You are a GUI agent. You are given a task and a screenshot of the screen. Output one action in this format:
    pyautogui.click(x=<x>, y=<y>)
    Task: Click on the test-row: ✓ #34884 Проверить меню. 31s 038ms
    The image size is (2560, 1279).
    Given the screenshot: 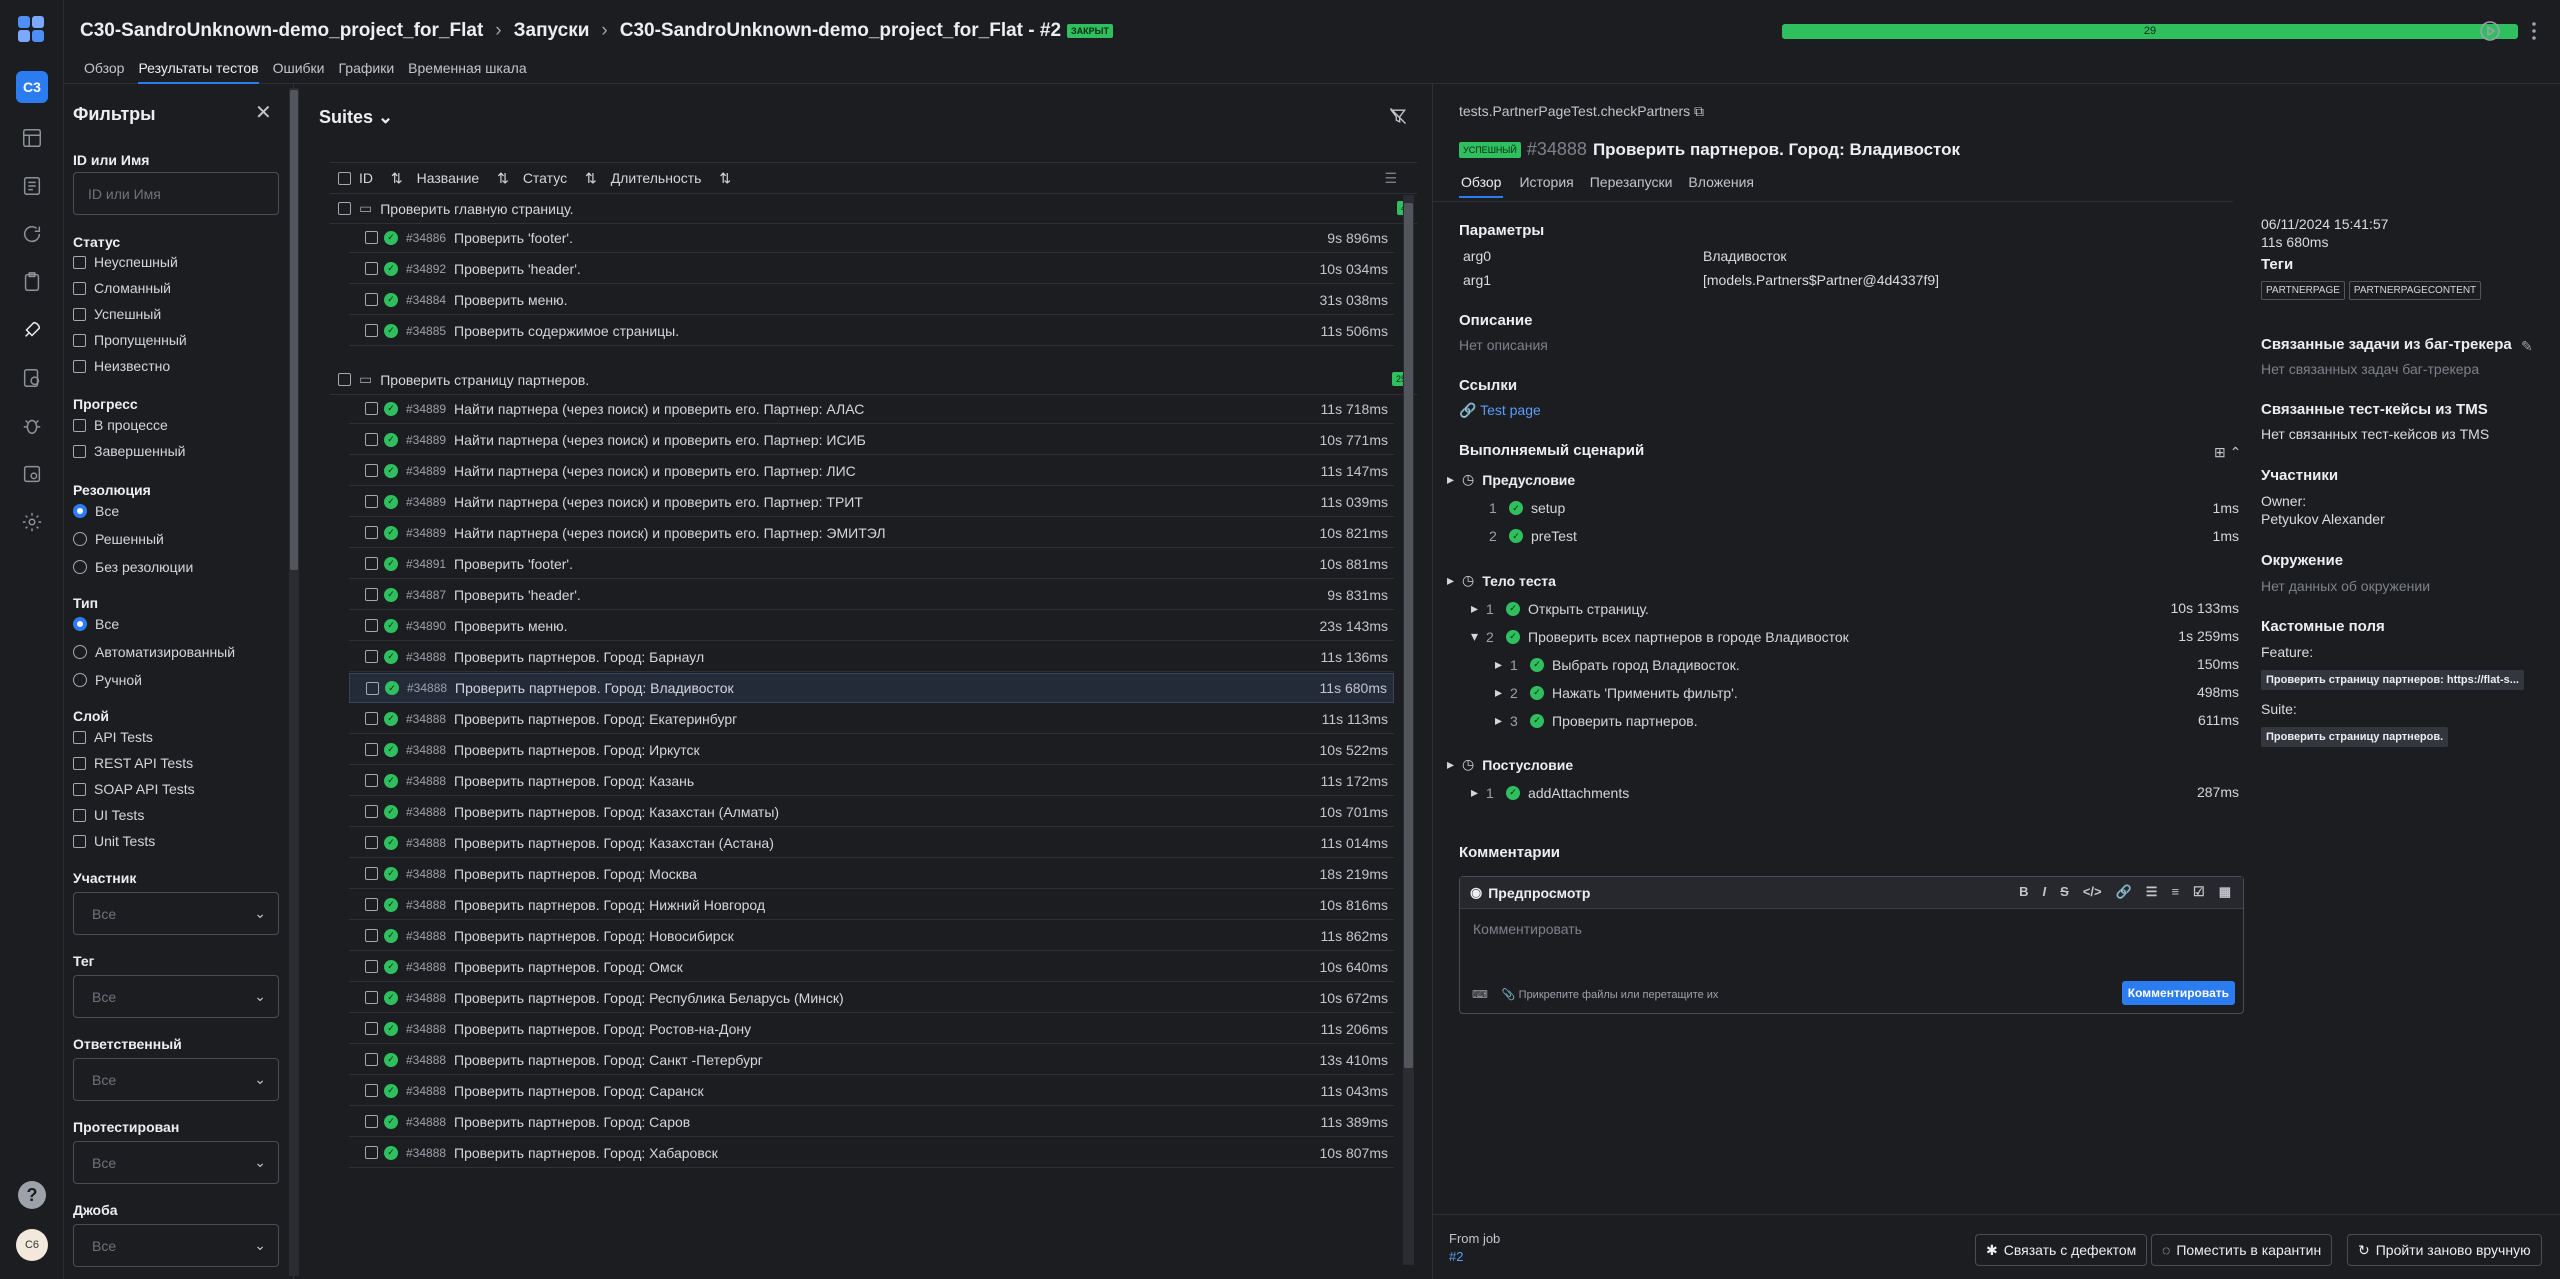 What is the action you would take?
    pyautogui.click(x=871, y=300)
    